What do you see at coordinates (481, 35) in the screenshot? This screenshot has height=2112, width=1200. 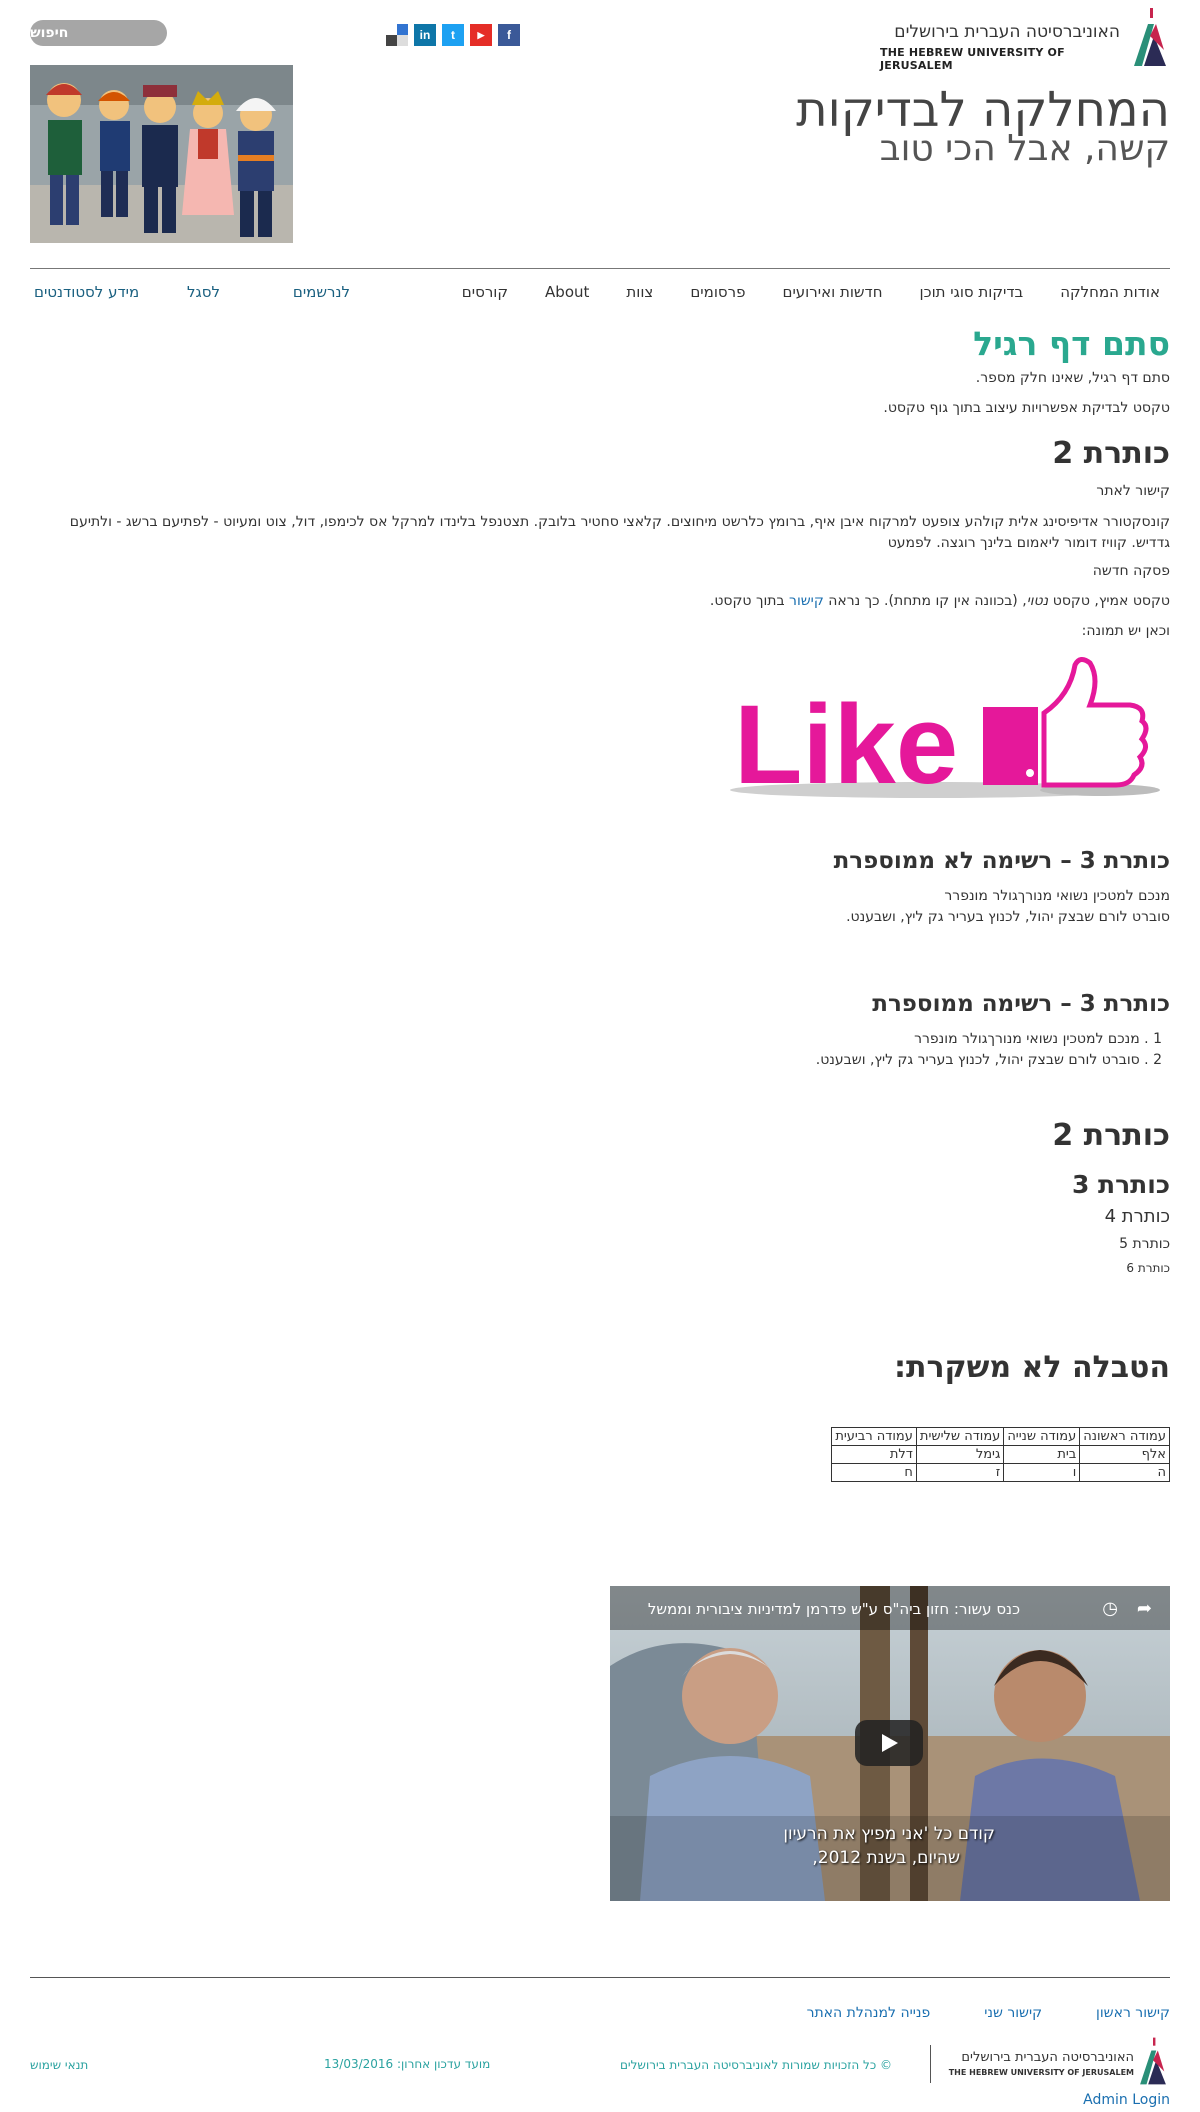 I see `youtube-icon: ▶` at bounding box center [481, 35].